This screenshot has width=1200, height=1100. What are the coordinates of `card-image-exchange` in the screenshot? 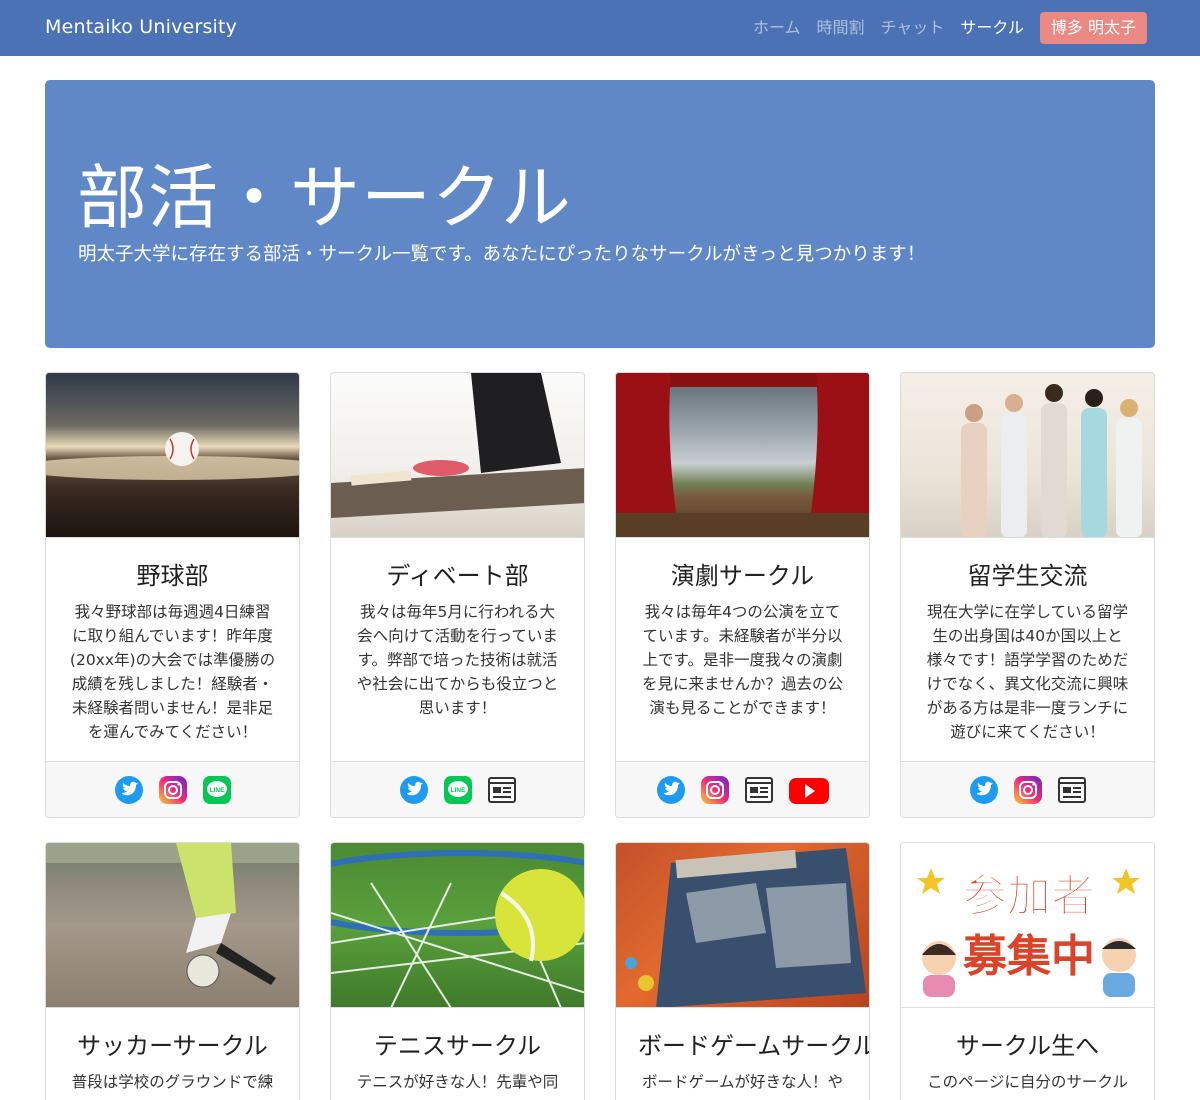 It's located at (1027, 455).